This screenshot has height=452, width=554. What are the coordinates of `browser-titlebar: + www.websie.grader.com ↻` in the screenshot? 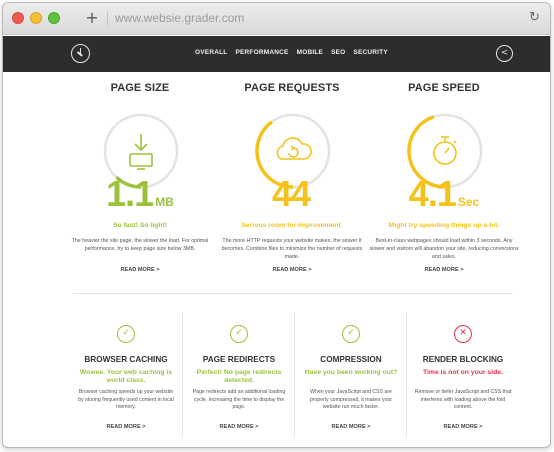 It's located at (276, 19).